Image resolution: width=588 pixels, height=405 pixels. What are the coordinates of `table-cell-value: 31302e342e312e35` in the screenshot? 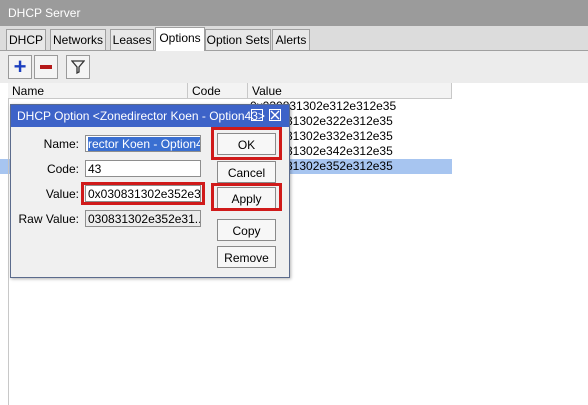 It's located at (339, 151).